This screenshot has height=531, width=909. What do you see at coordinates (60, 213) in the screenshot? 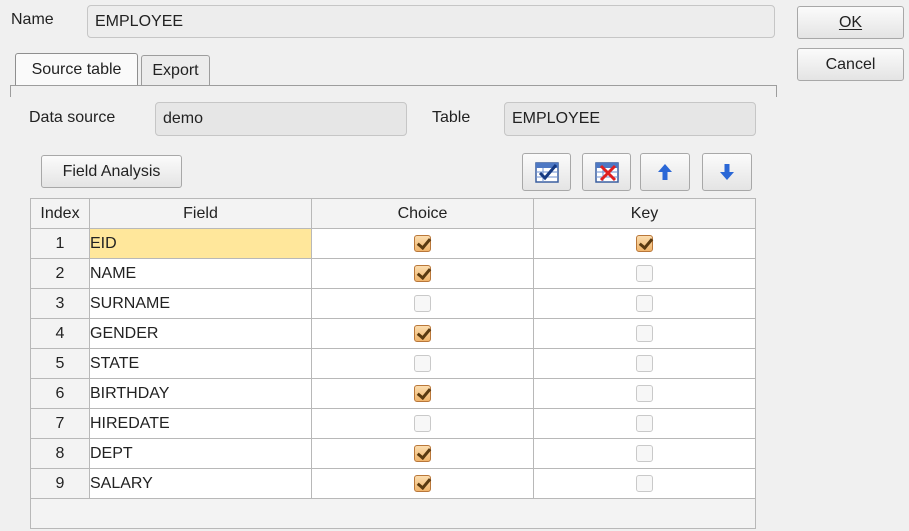
I see `column-header-index: Index` at bounding box center [60, 213].